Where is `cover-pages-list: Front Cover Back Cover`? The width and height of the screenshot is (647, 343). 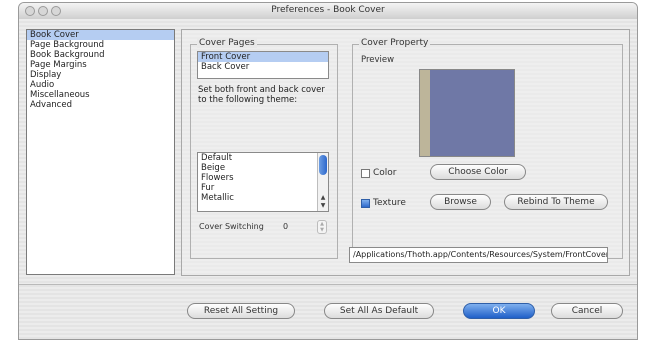 cover-pages-list: Front Cover Back Cover is located at coordinates (263, 65).